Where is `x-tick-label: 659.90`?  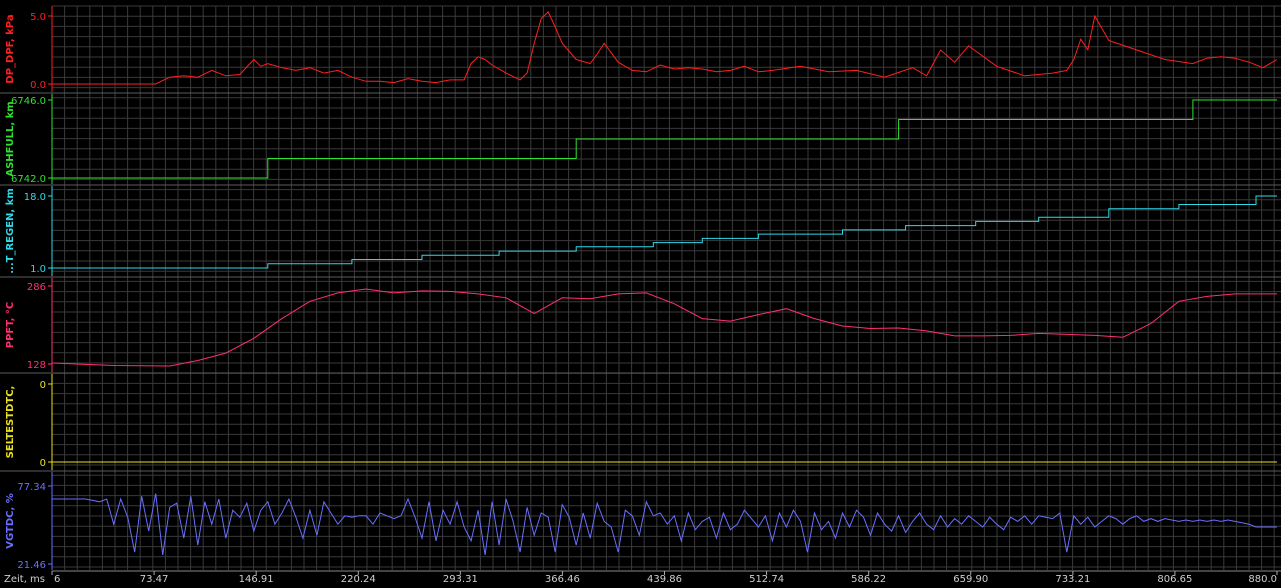 x-tick-label: 659.90 is located at coordinates (970, 579).